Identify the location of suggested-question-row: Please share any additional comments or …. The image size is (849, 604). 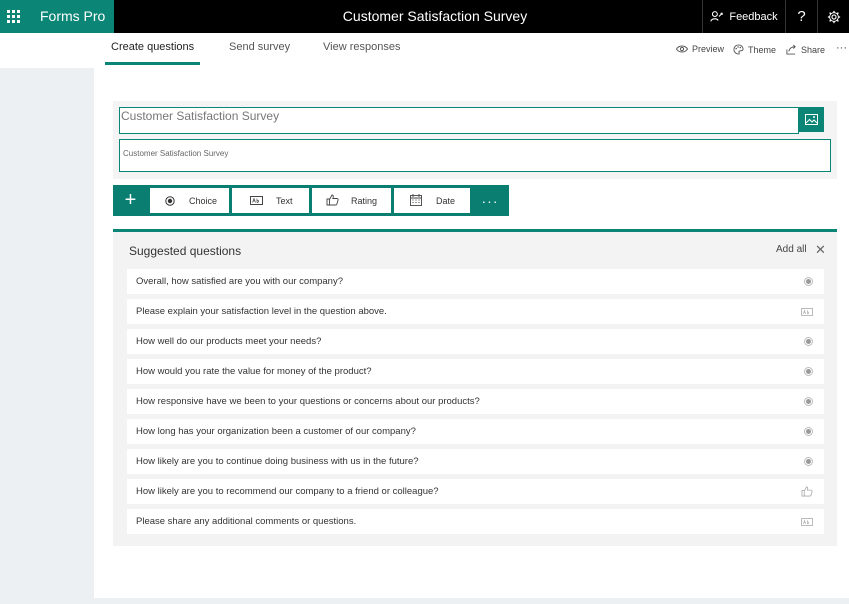
(475, 521).